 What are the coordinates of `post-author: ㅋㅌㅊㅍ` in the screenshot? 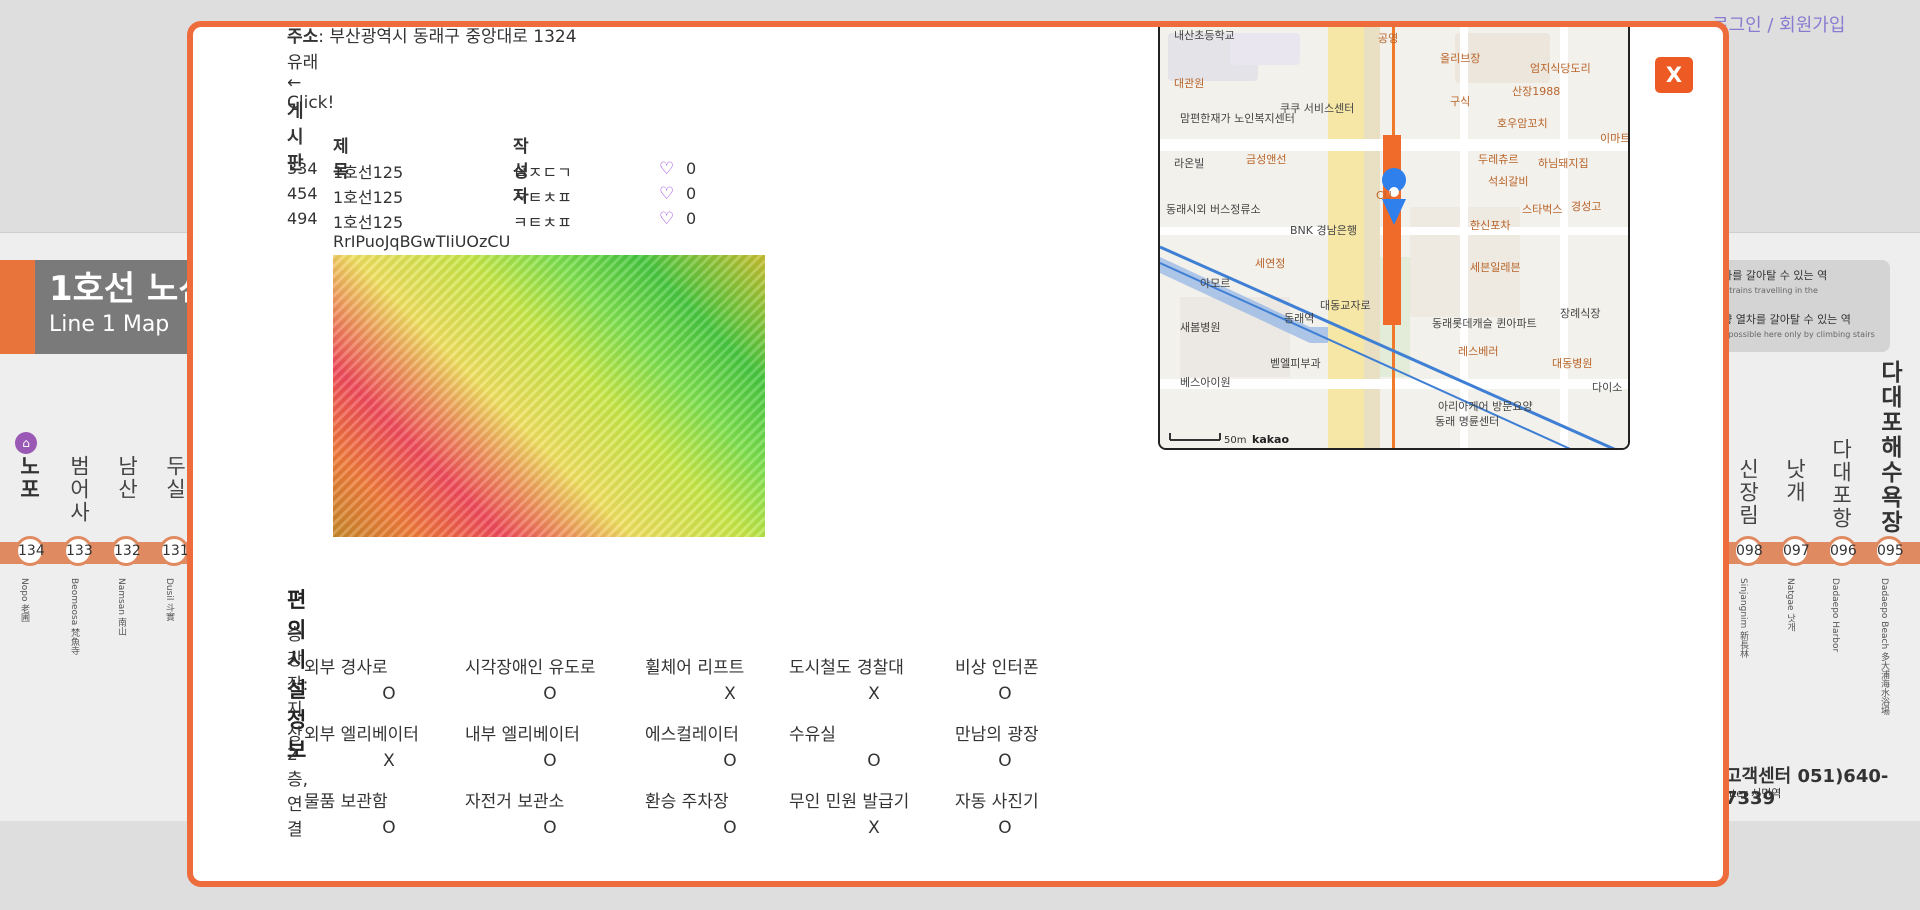 It's located at (542, 222).